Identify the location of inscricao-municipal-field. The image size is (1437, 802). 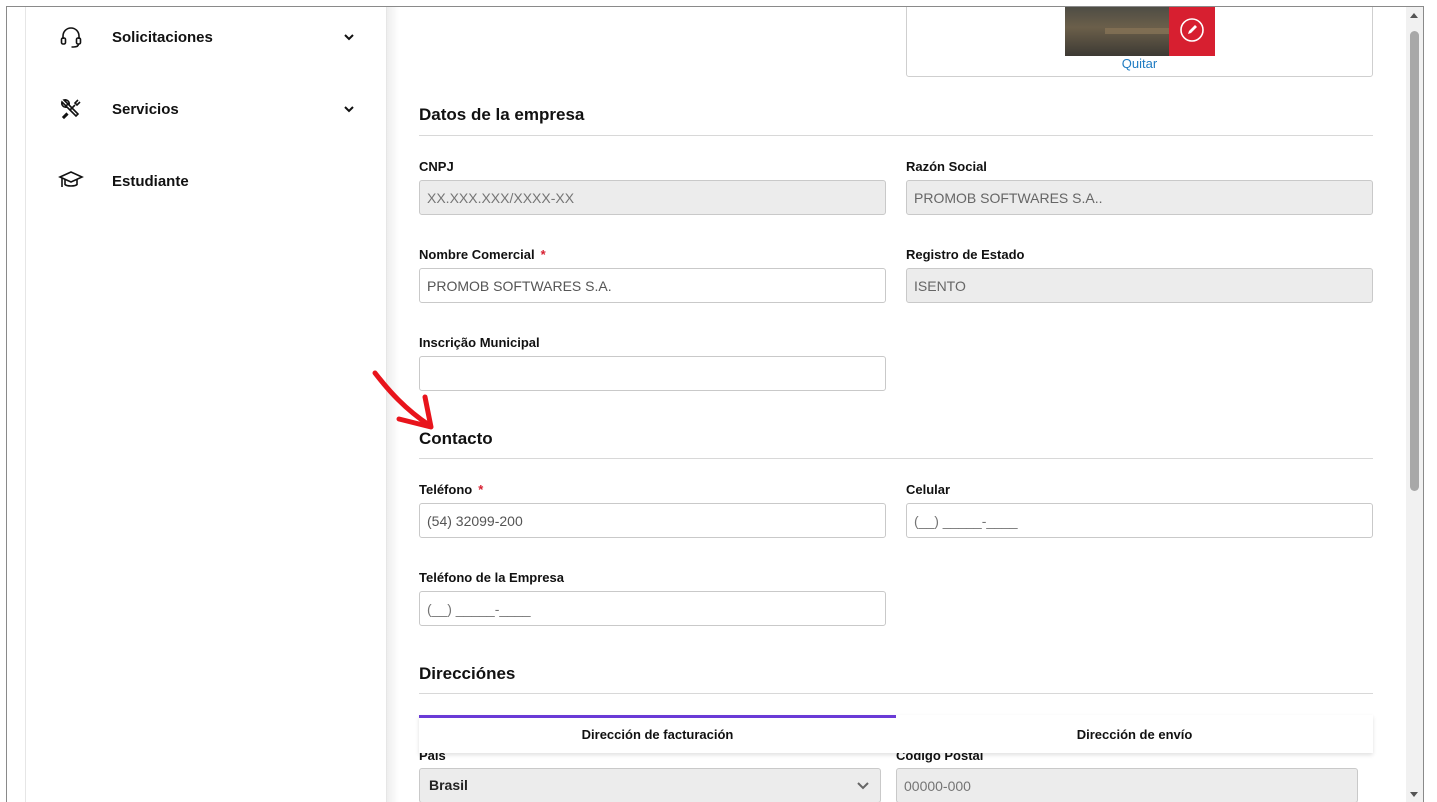
(652, 373).